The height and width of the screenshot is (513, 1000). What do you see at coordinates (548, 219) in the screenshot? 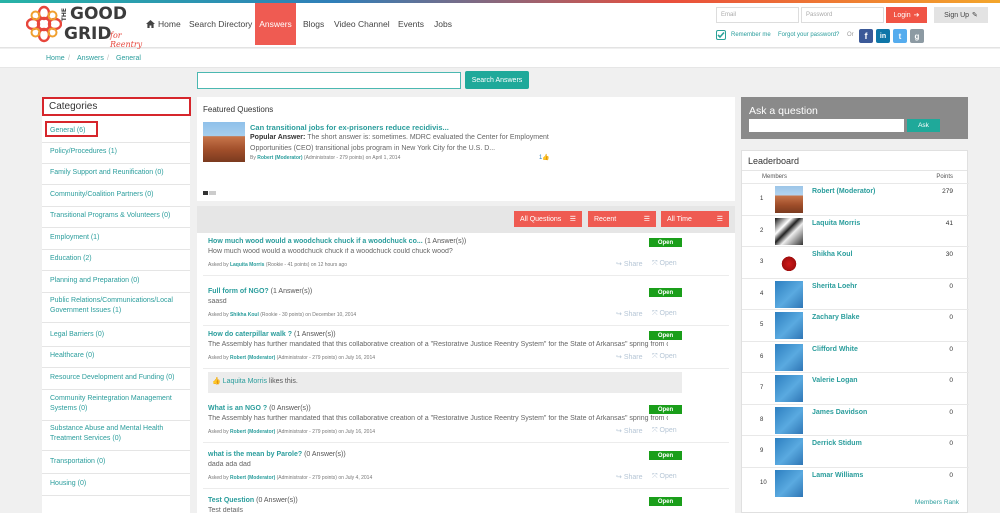
I see `filter-all-questions: All Questions ☰` at bounding box center [548, 219].